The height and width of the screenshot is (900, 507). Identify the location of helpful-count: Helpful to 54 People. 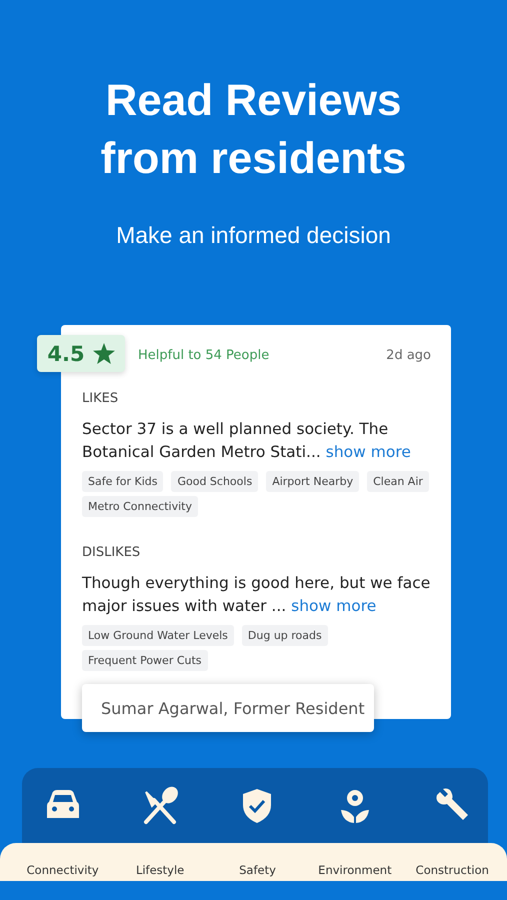
(204, 355).